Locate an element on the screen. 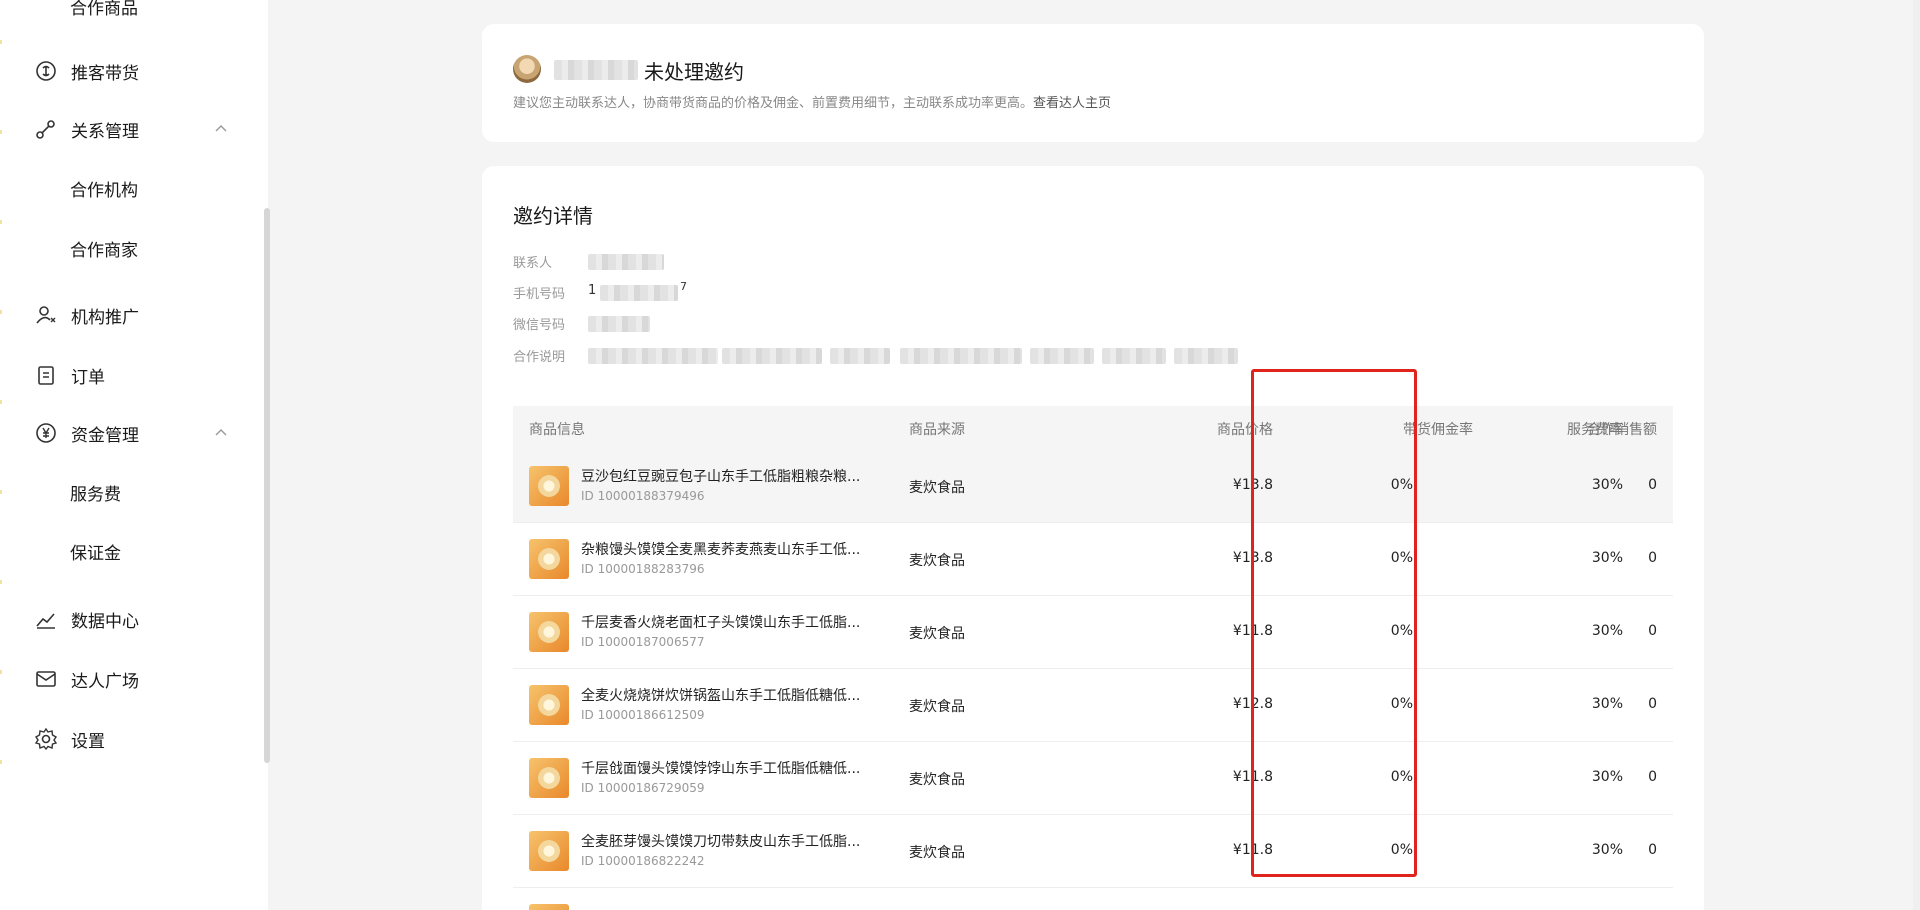 The height and width of the screenshot is (910, 1920). header-product-source: 商品来源 is located at coordinates (937, 430).